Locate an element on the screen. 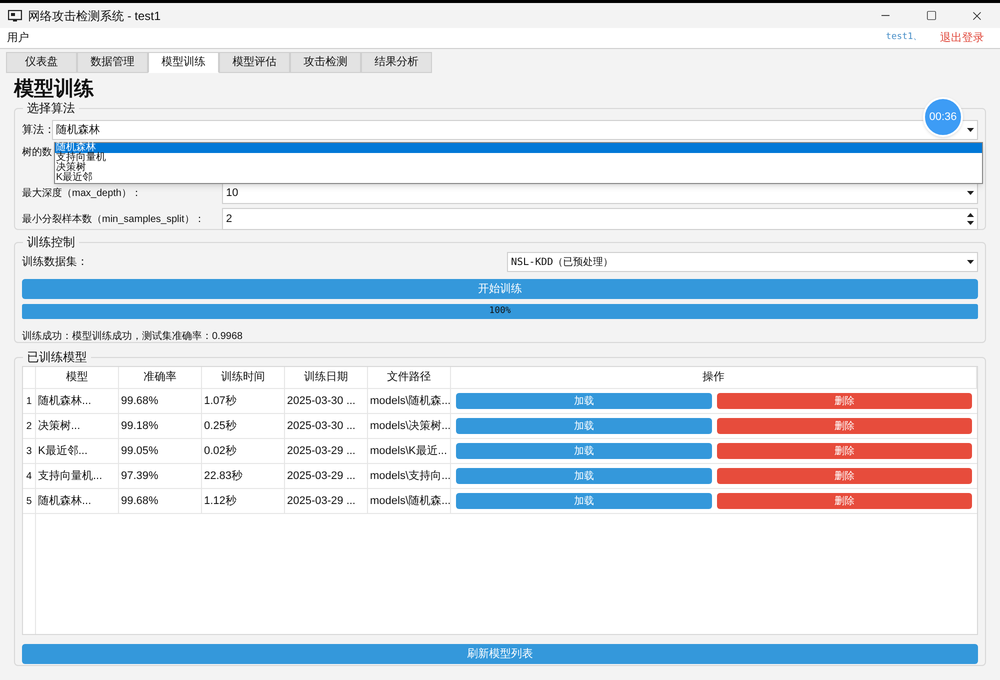  page-heading: 模型训练 is located at coordinates (54, 89).